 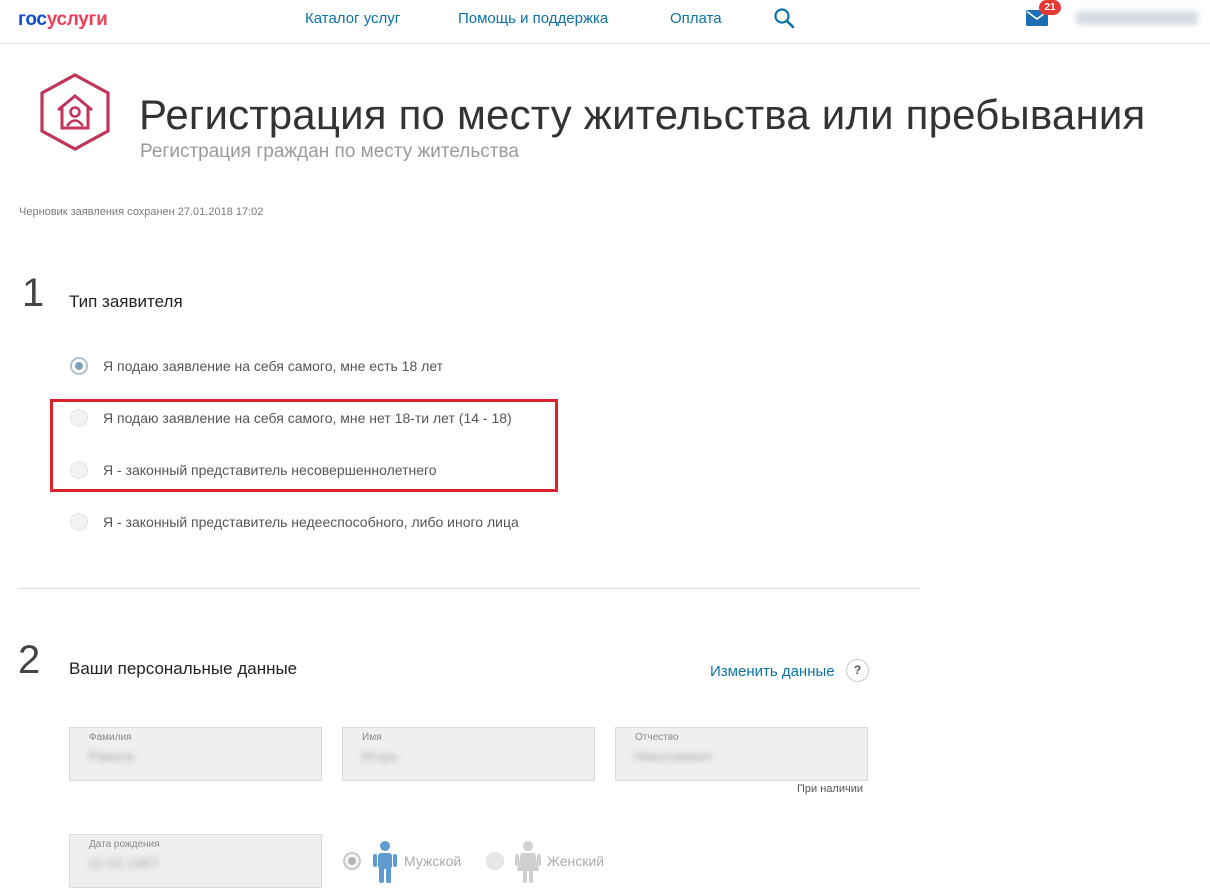 What do you see at coordinates (126, 301) in the screenshot?
I see `step-title-applicant-type: Тип заявителя` at bounding box center [126, 301].